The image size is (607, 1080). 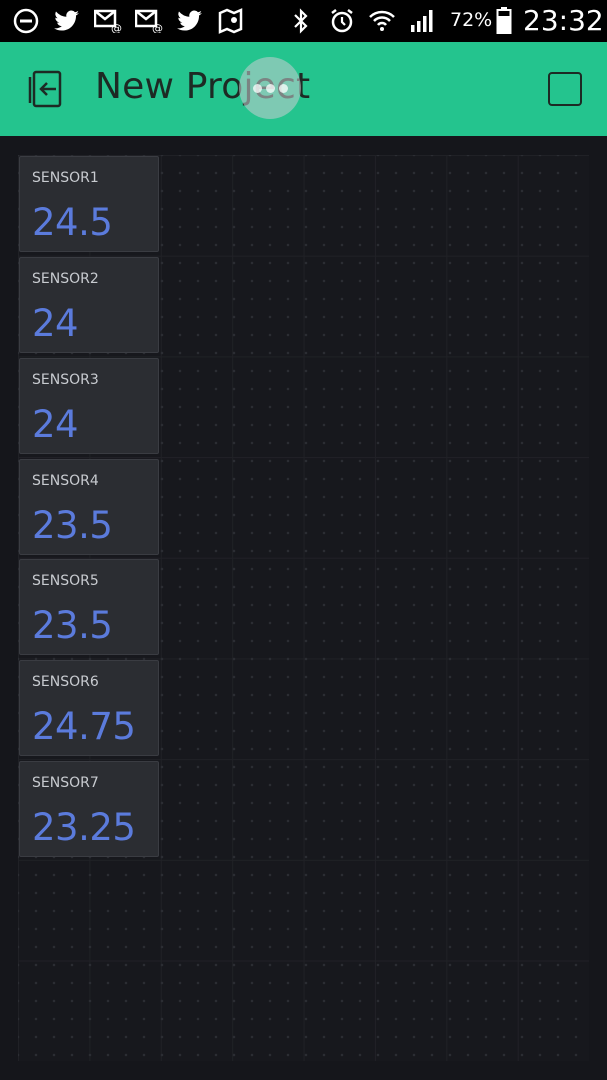 I want to click on value-display-widget: SENSOR5 23.5, so click(x=89, y=607).